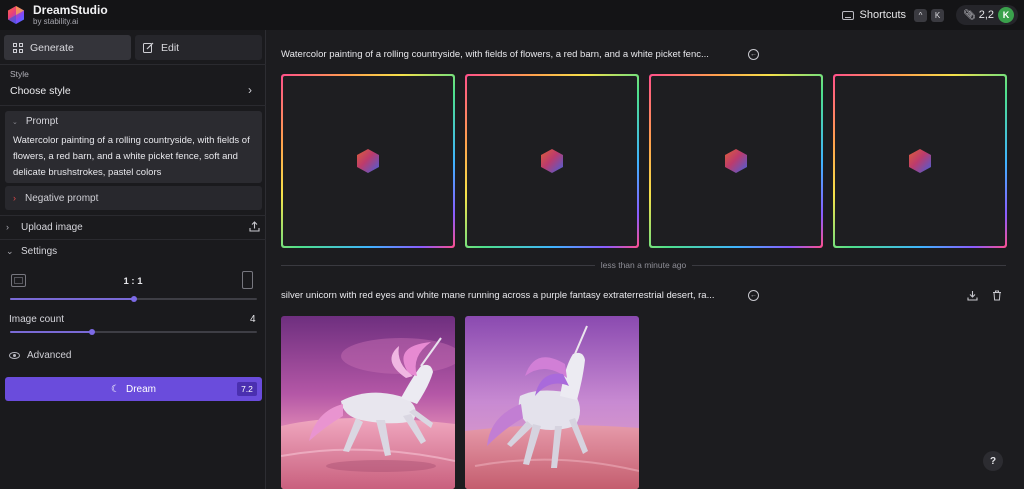 The width and height of the screenshot is (1024, 489). What do you see at coordinates (19, 74) in the screenshot?
I see `style-label: Style` at bounding box center [19, 74].